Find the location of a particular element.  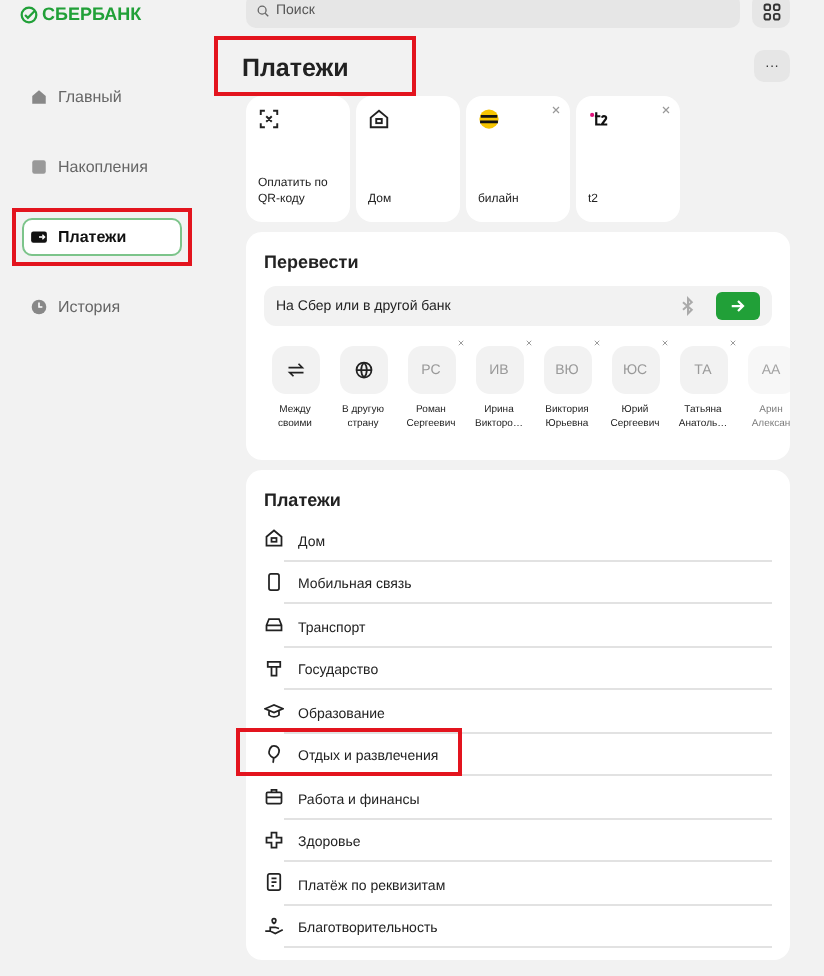

cross-icon is located at coordinates (274, 839).